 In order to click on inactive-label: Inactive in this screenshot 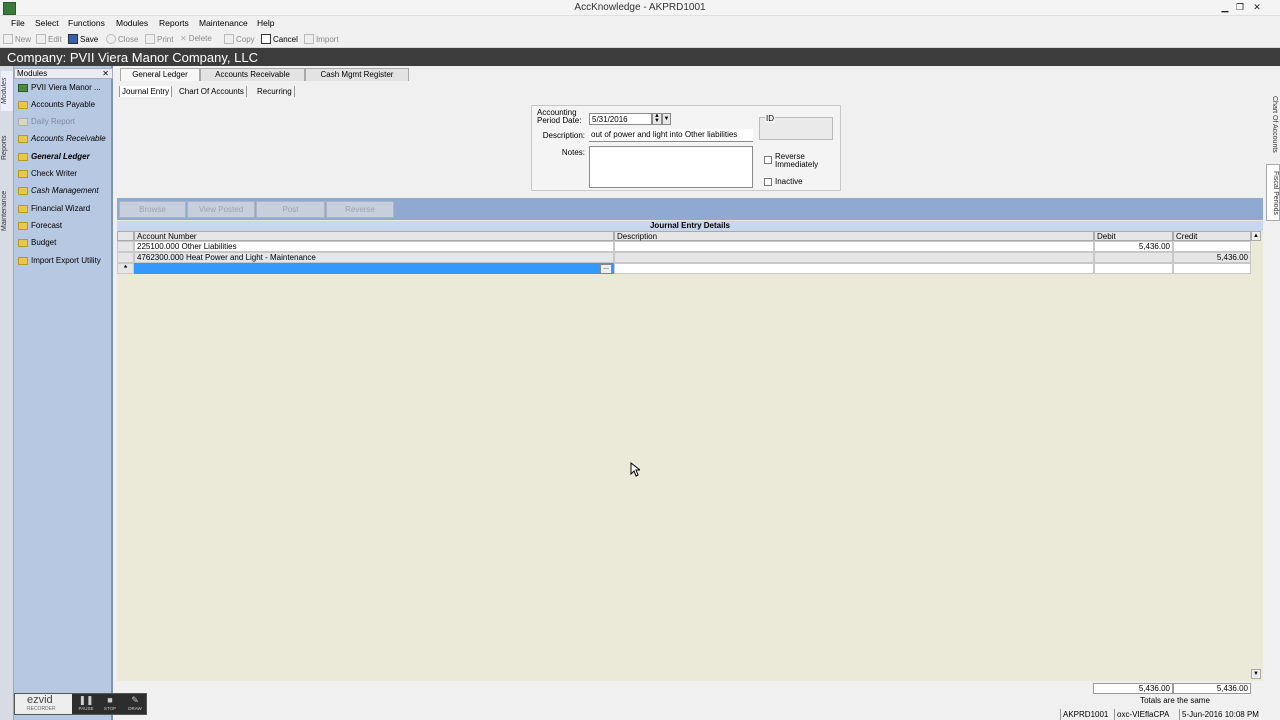, I will do `click(789, 181)`.